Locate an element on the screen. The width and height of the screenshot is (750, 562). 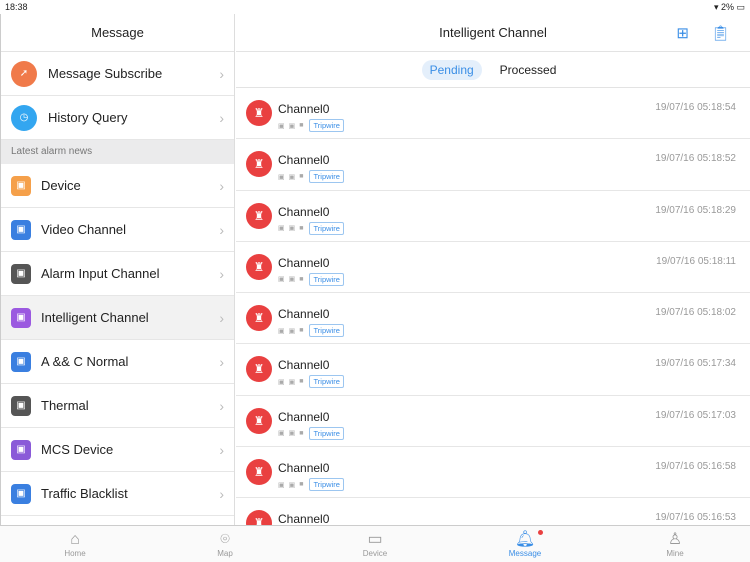
alarm-row: ♜ Channel0 ▣ ▣ ■ Tripwire 19/07/16 05:18:52 is located at coordinates (493, 165).